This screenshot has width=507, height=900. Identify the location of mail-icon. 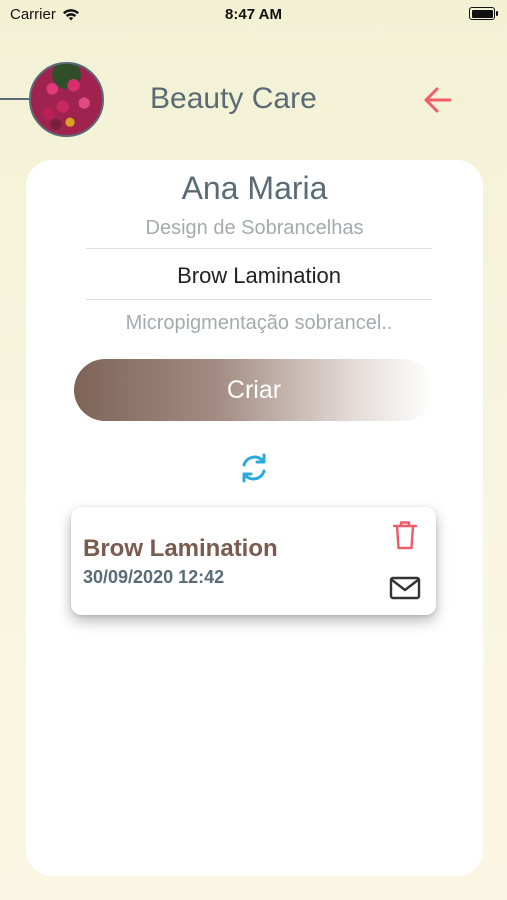
(405, 588).